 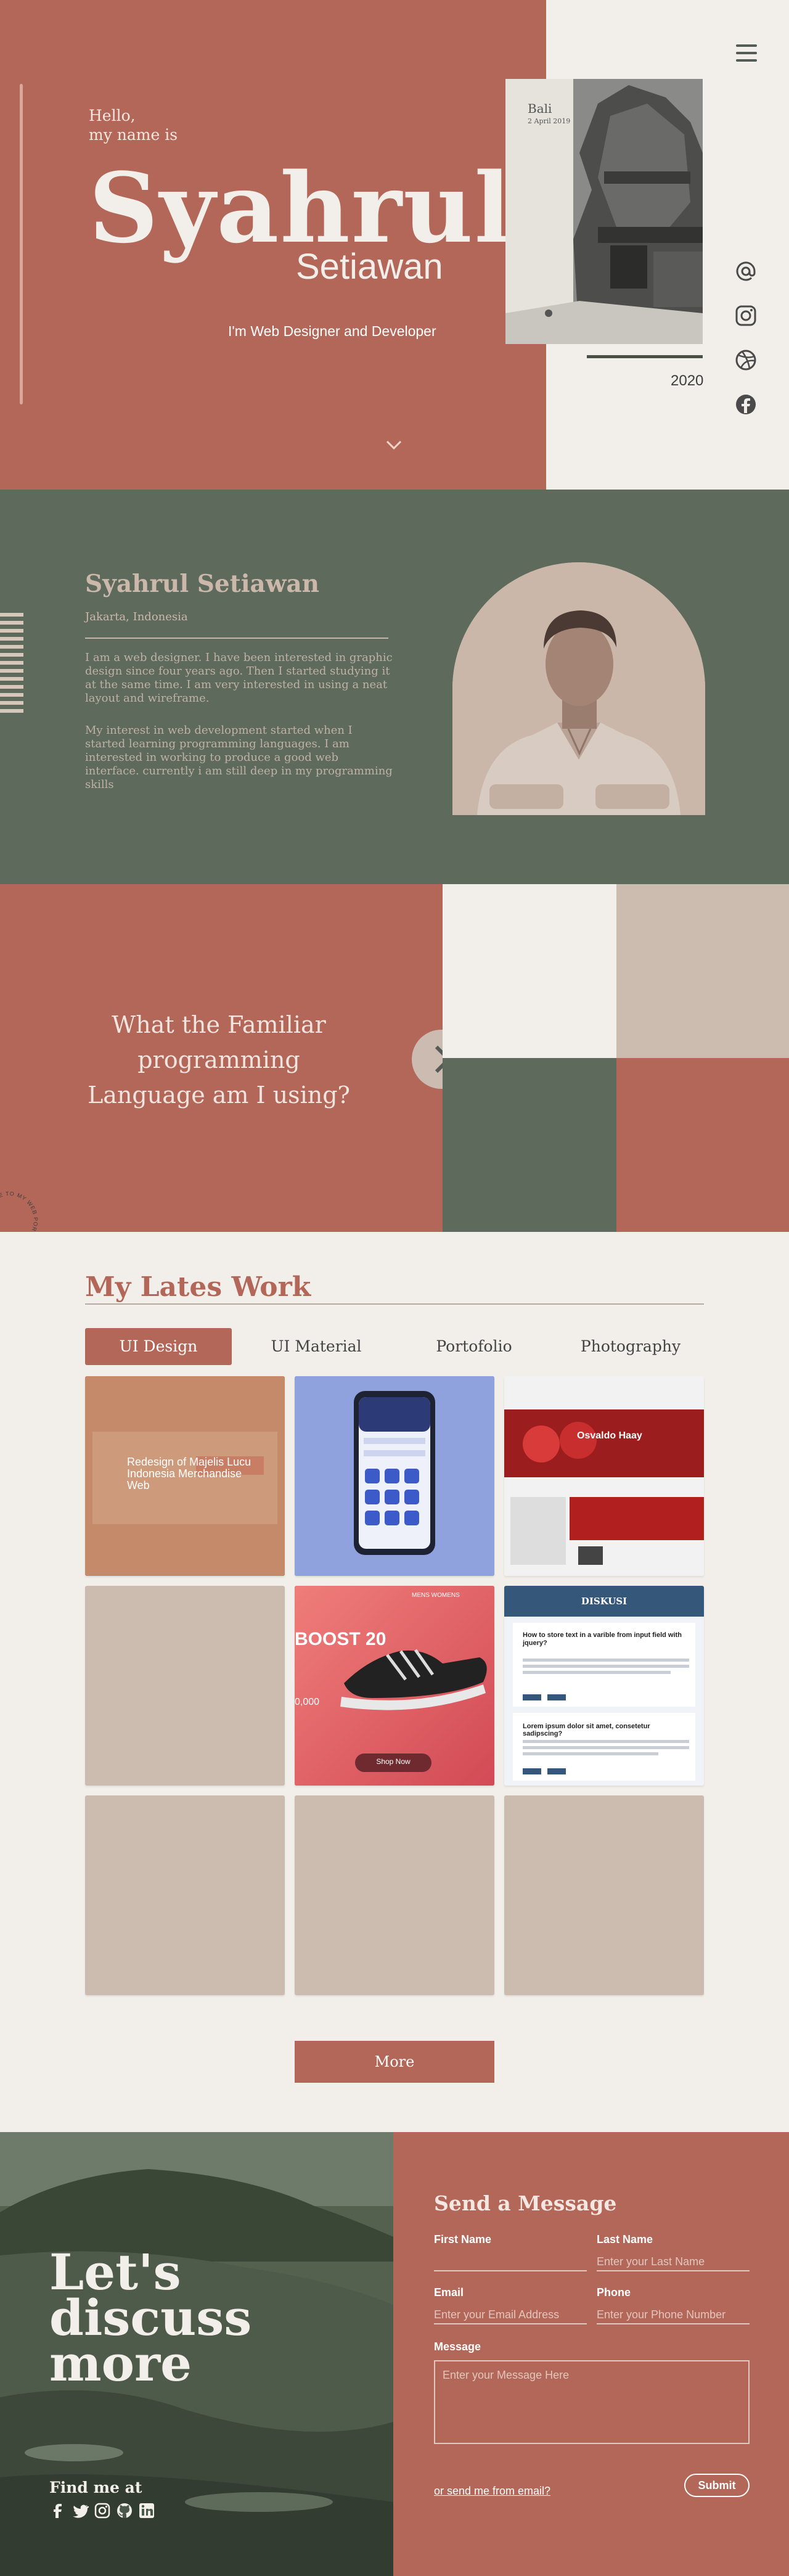 What do you see at coordinates (746, 360) in the screenshot?
I see `dribbble-icon` at bounding box center [746, 360].